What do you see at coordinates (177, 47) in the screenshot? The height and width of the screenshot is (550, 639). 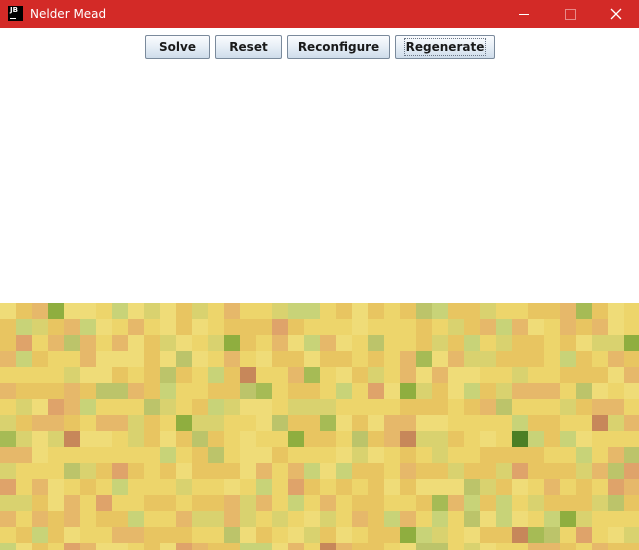 I see `solve-button: Solve` at bounding box center [177, 47].